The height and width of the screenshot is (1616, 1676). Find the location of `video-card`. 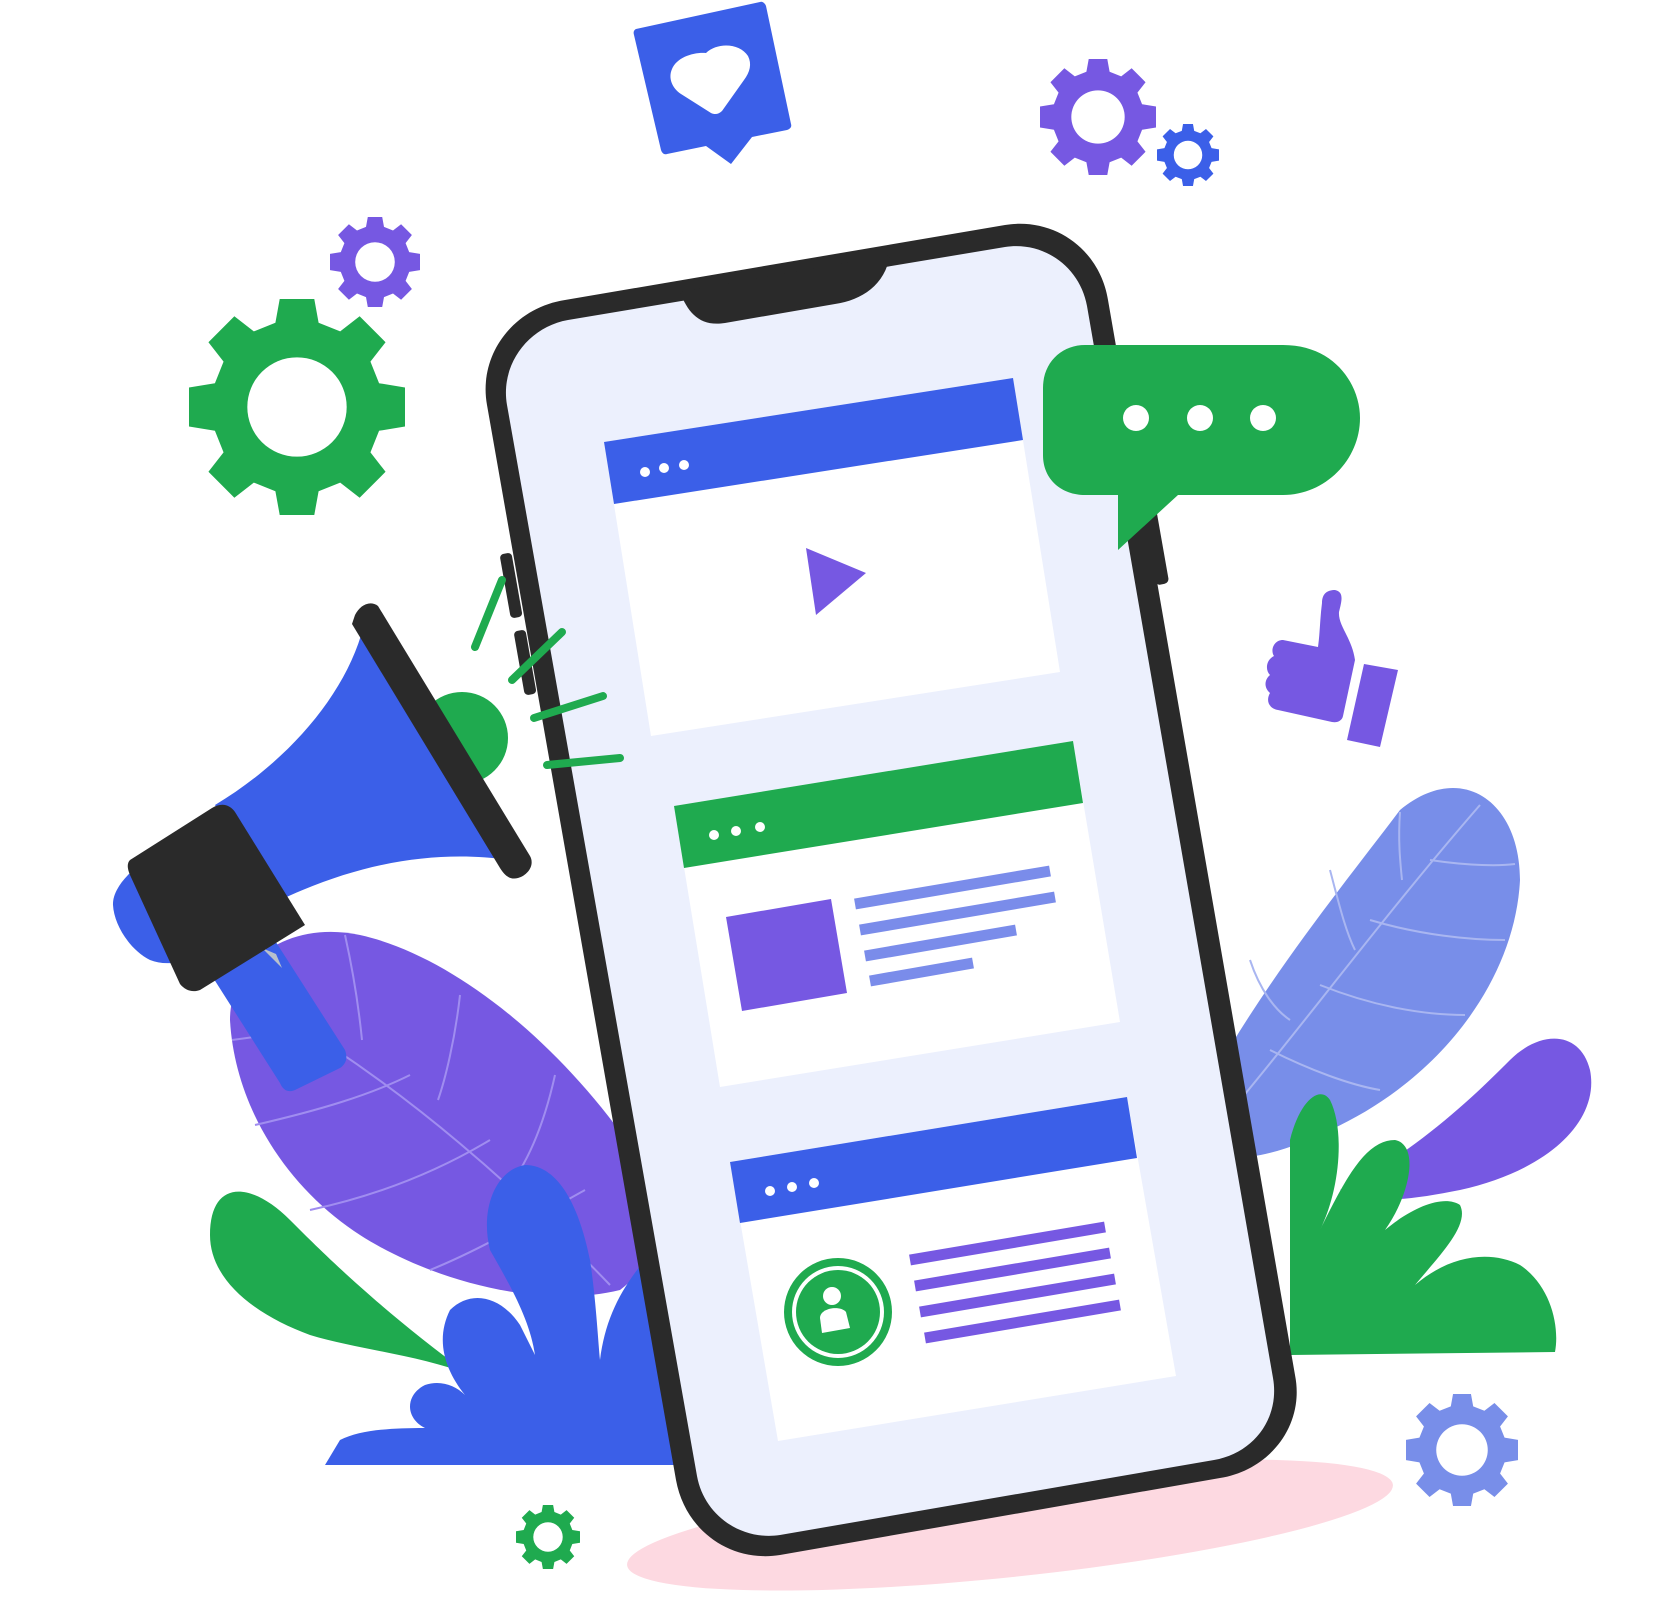

video-card is located at coordinates (832, 557).